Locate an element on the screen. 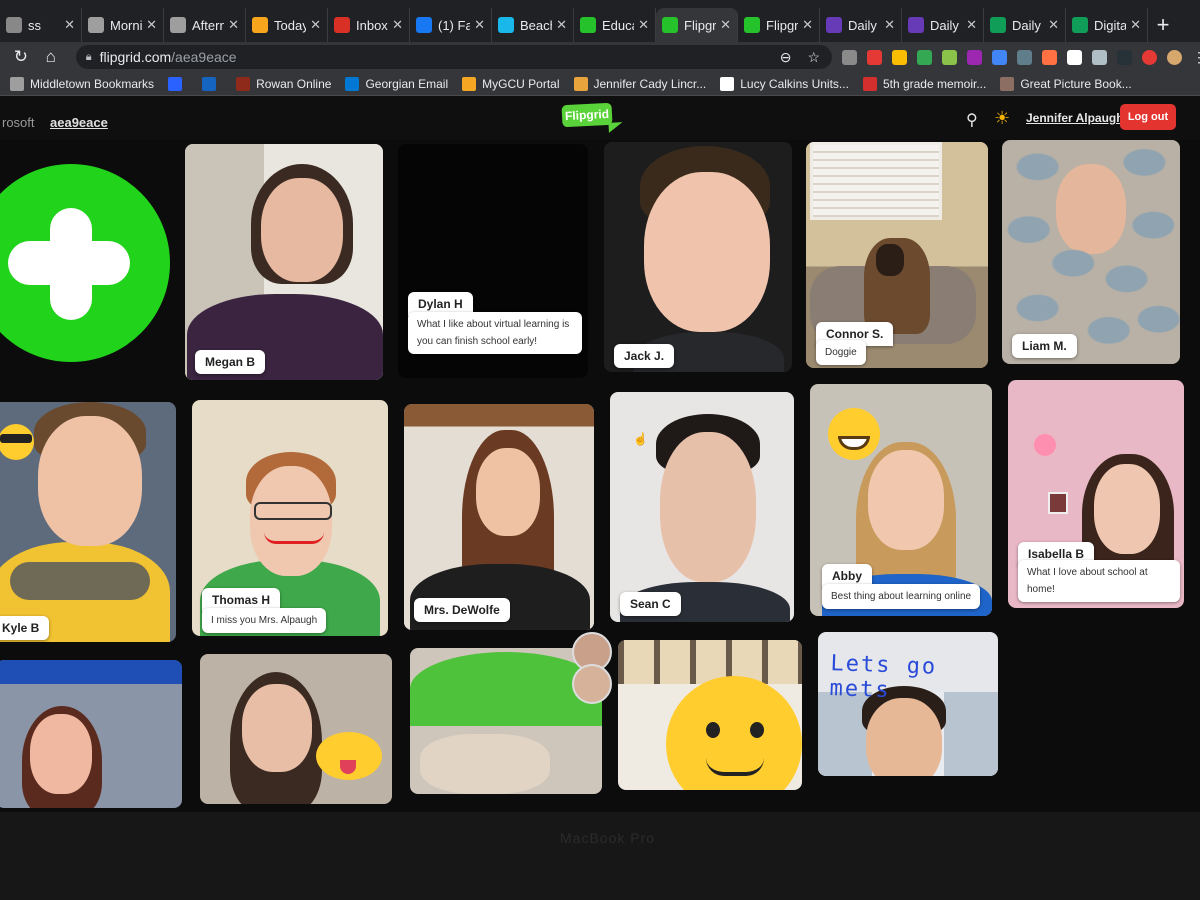 The image size is (1200, 900). browser-tab: Today ✕ is located at coordinates (287, 25).